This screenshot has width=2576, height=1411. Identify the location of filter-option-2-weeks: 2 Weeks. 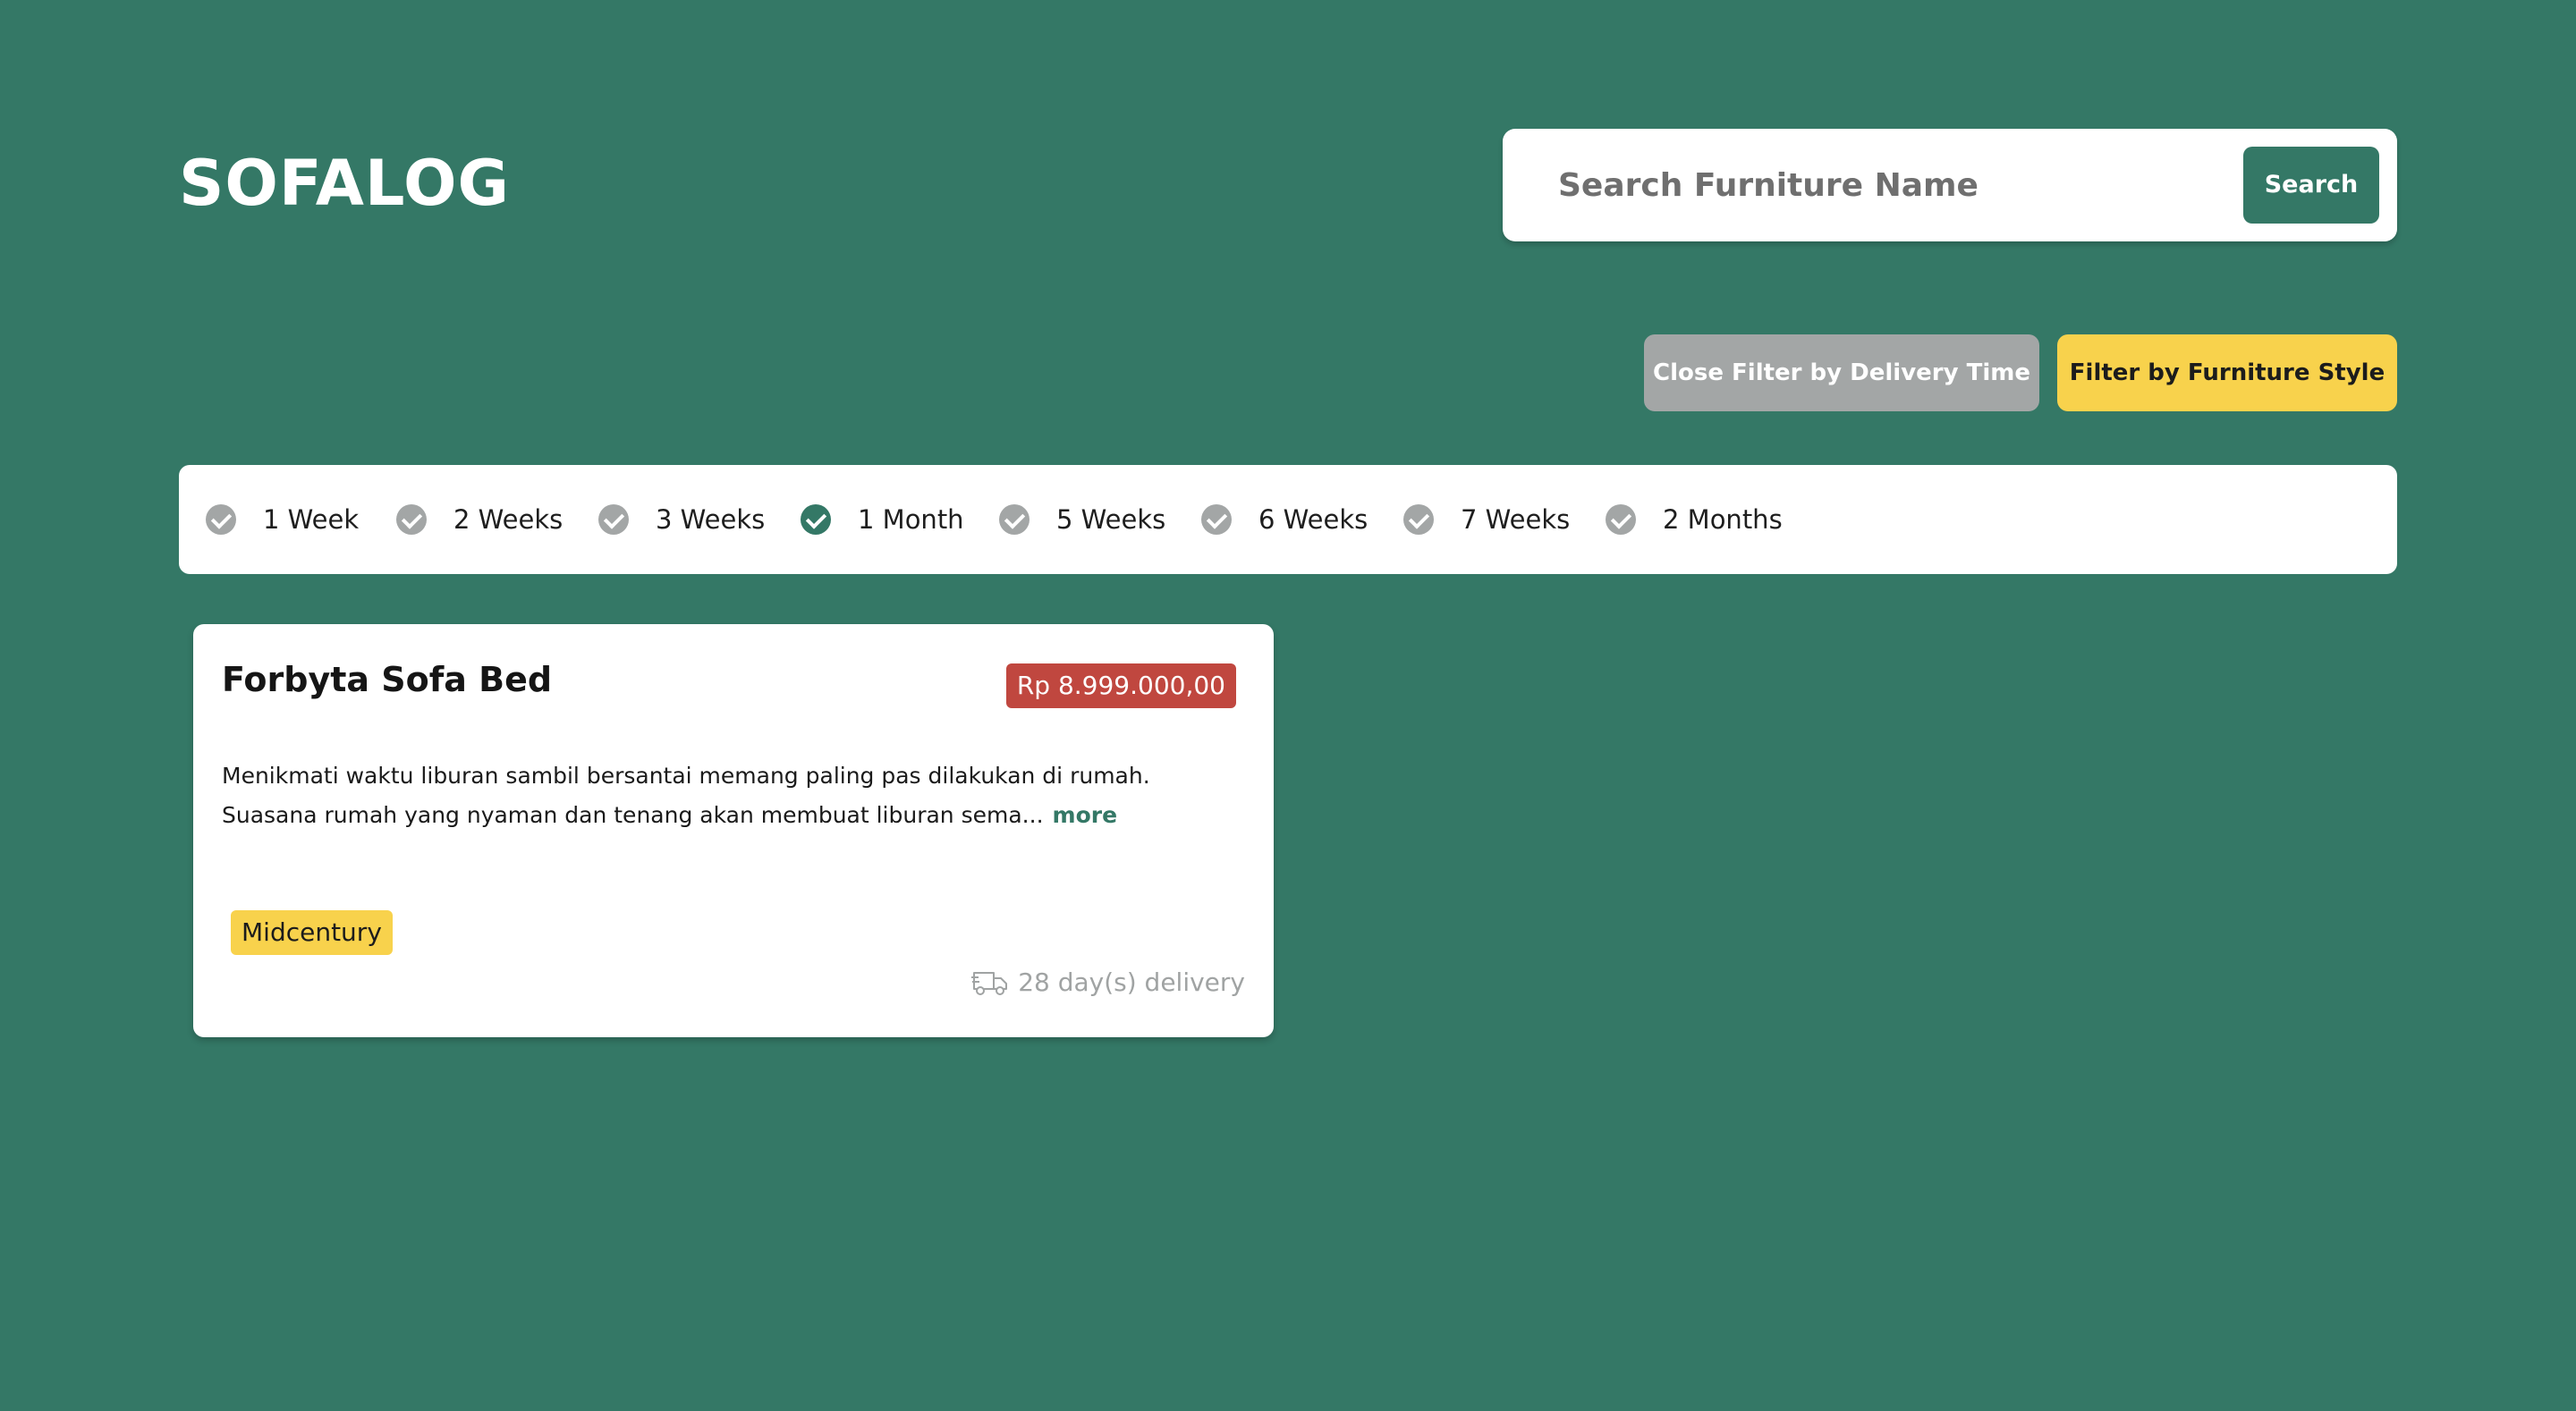
(479, 519).